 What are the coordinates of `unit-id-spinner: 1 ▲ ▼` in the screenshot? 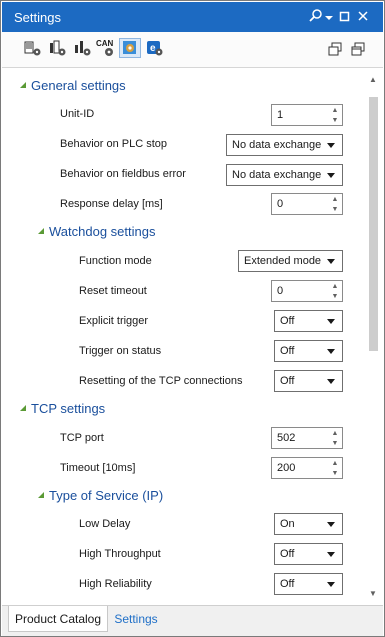 It's located at (307, 115).